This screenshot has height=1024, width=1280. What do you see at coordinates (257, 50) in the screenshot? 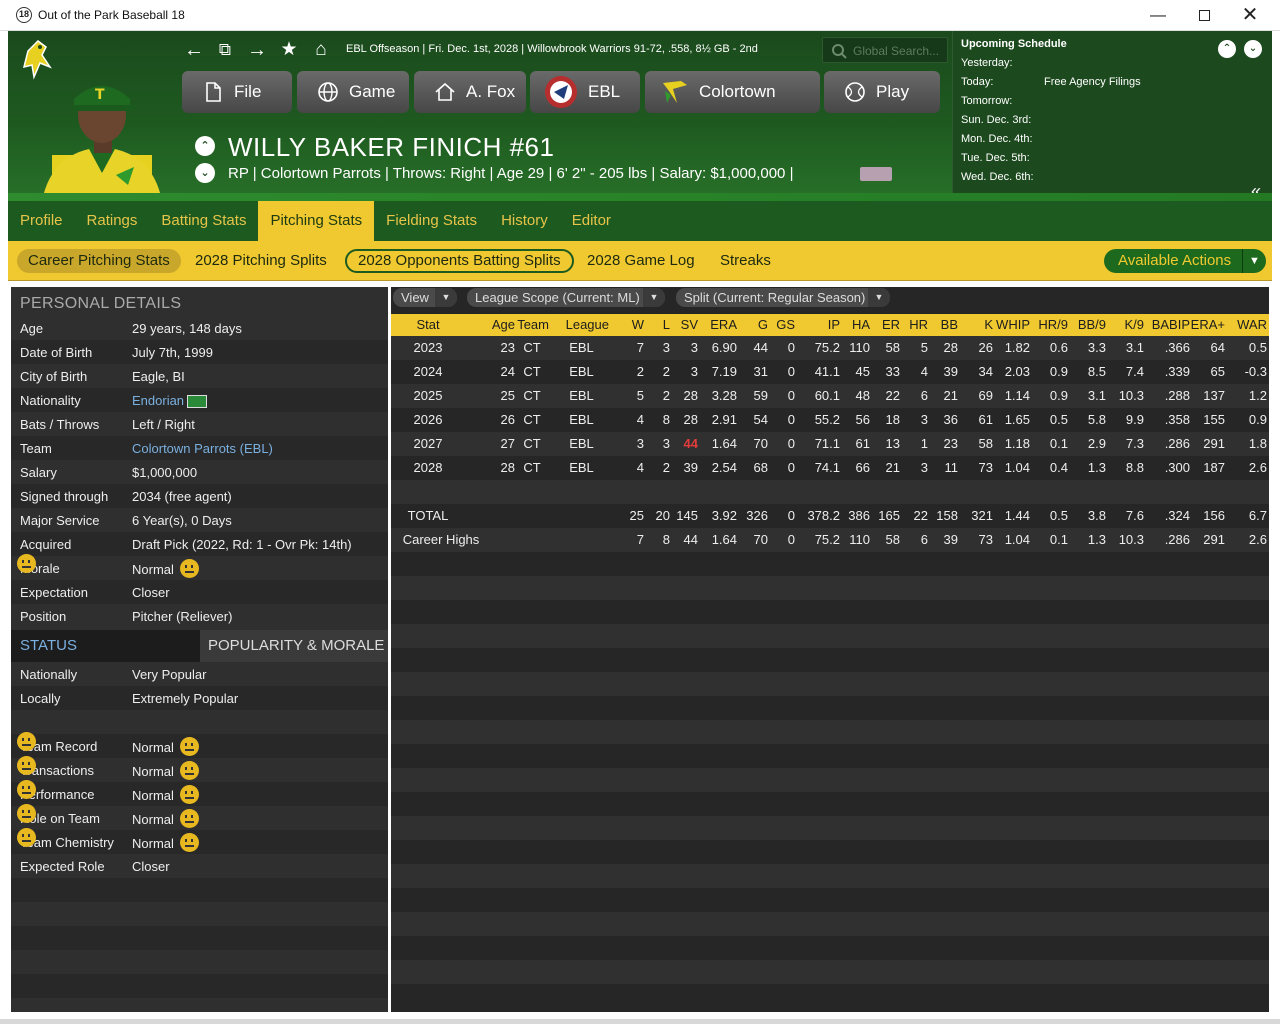
I see `forward-arrow-icon: →` at bounding box center [257, 50].